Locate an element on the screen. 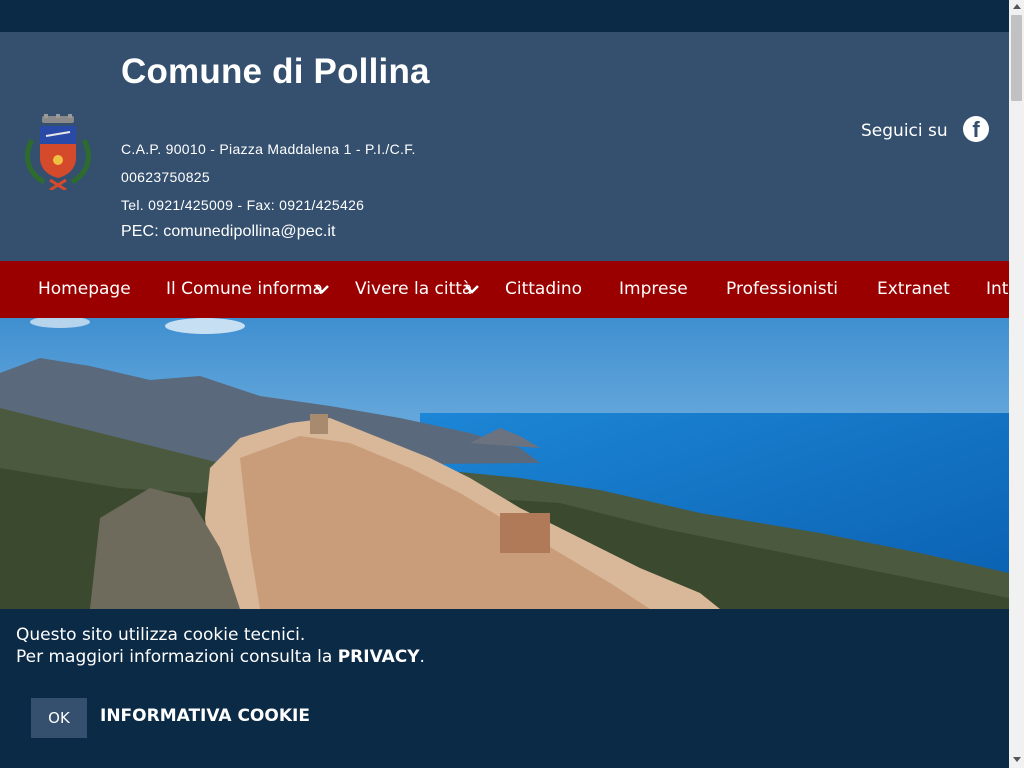 The image size is (1024, 768). top-bar is located at coordinates (504, 16).